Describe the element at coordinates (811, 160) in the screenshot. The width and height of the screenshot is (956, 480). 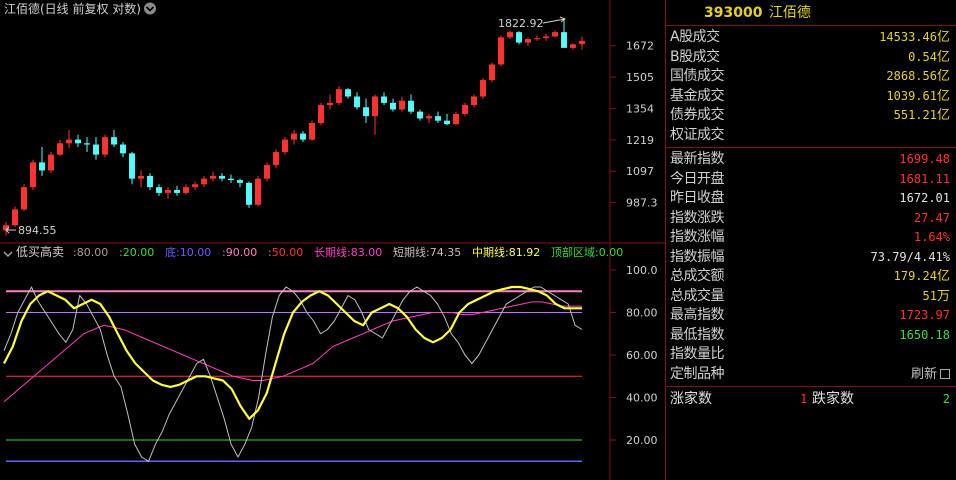
I see `stat-row: 最新指数 1699.48` at that location.